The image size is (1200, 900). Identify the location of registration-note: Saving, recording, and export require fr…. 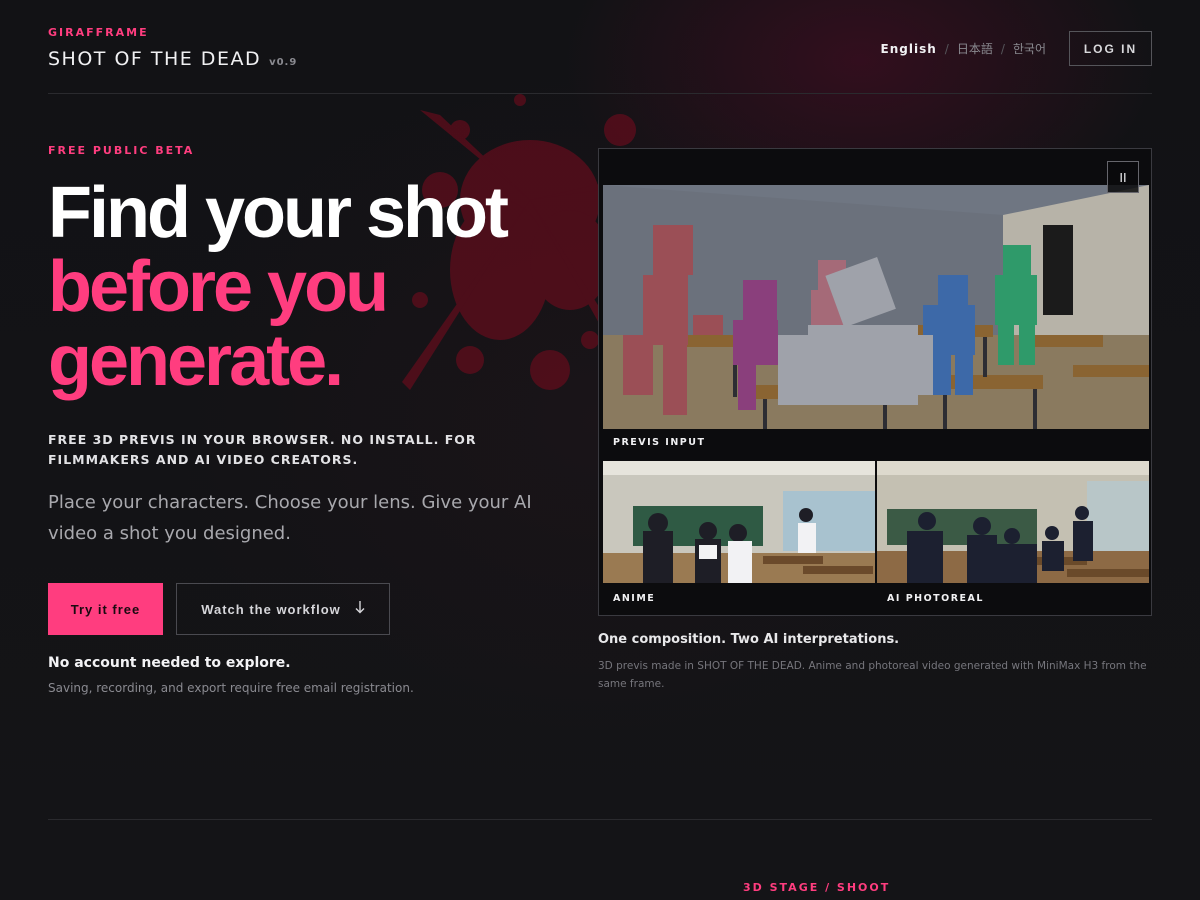
(231, 688).